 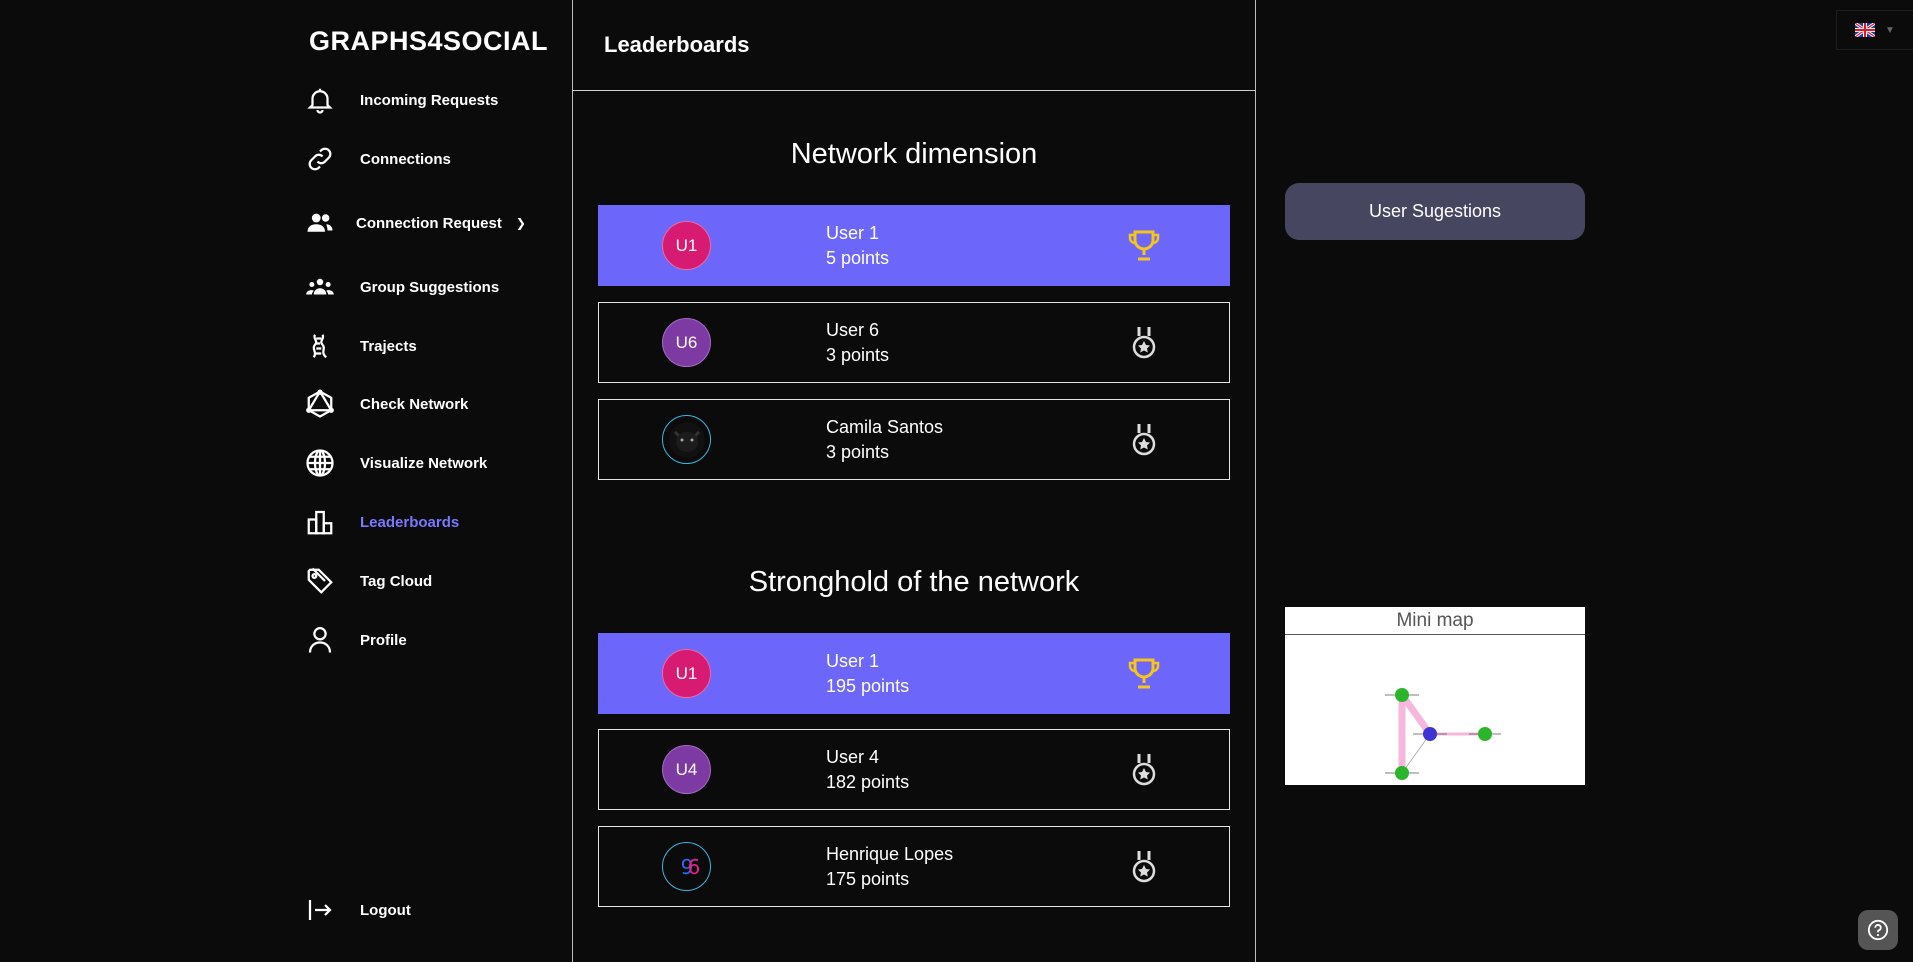 I want to click on main-divider, so click(x=1255, y=481).